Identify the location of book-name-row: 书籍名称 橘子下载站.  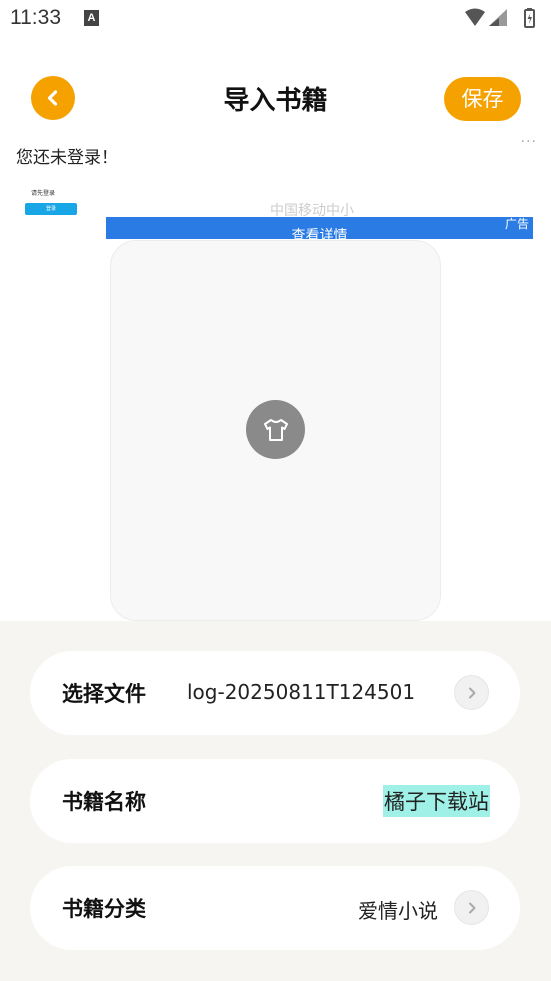
(275, 801).